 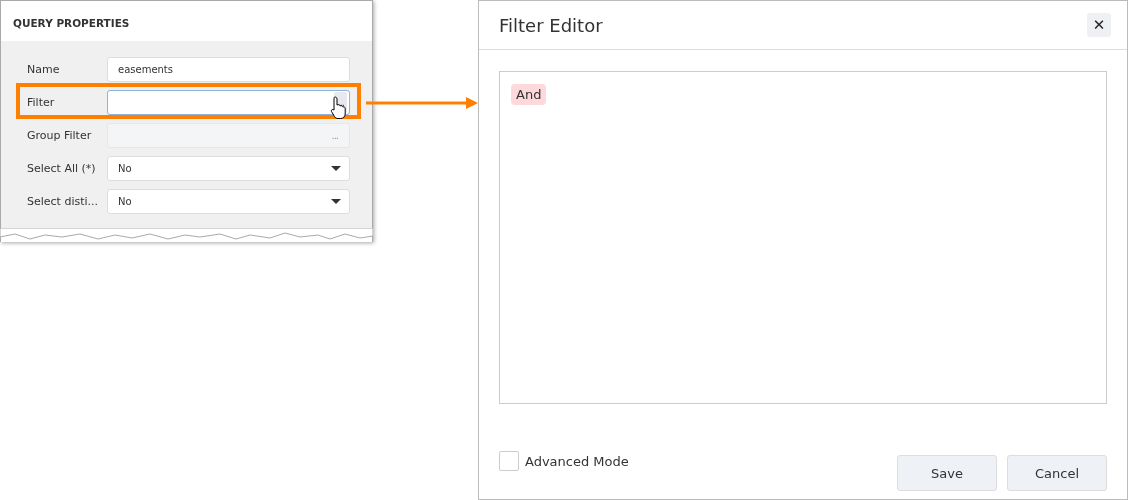 I want to click on dialog-button: Save, so click(x=947, y=473).